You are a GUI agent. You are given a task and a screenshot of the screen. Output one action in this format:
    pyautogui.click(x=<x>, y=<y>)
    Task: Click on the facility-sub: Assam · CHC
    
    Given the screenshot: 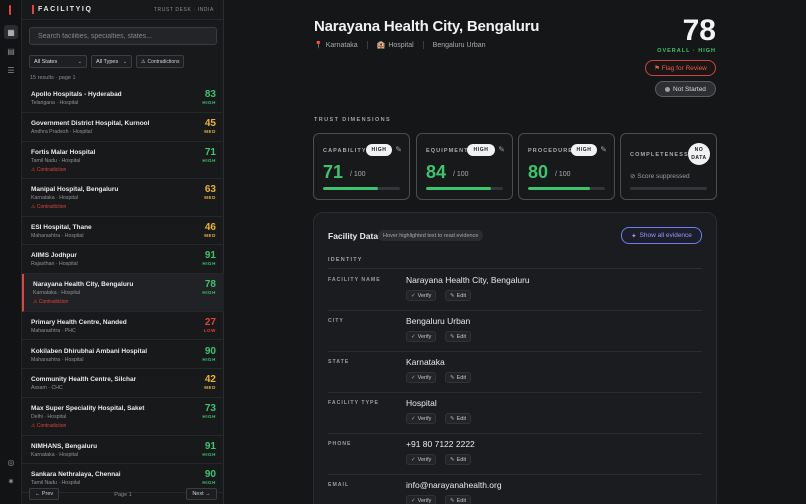 What is the action you would take?
    pyautogui.click(x=47, y=388)
    